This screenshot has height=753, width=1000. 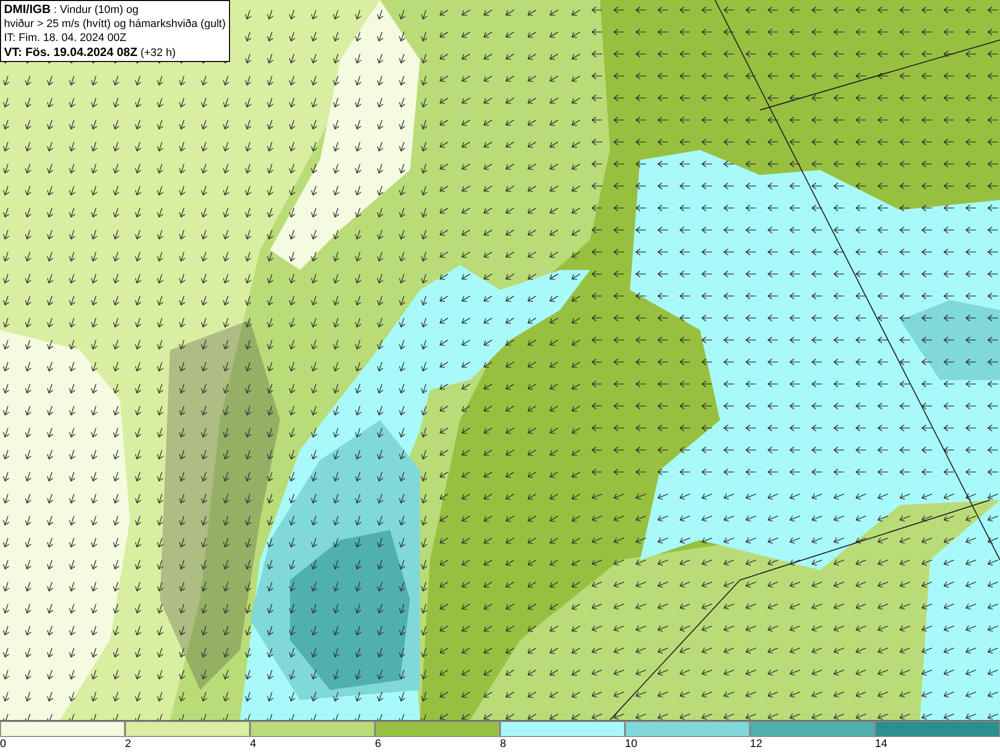 I want to click on legend-label: 4, so click(x=253, y=744).